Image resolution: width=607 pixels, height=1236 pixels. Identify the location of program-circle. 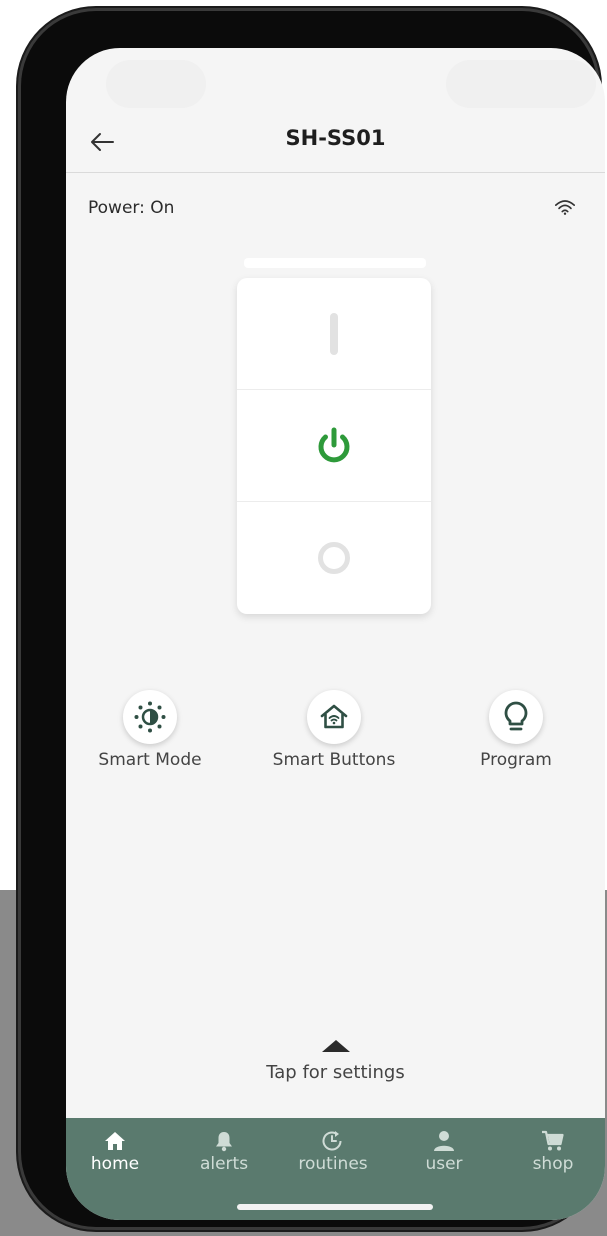
(516, 717).